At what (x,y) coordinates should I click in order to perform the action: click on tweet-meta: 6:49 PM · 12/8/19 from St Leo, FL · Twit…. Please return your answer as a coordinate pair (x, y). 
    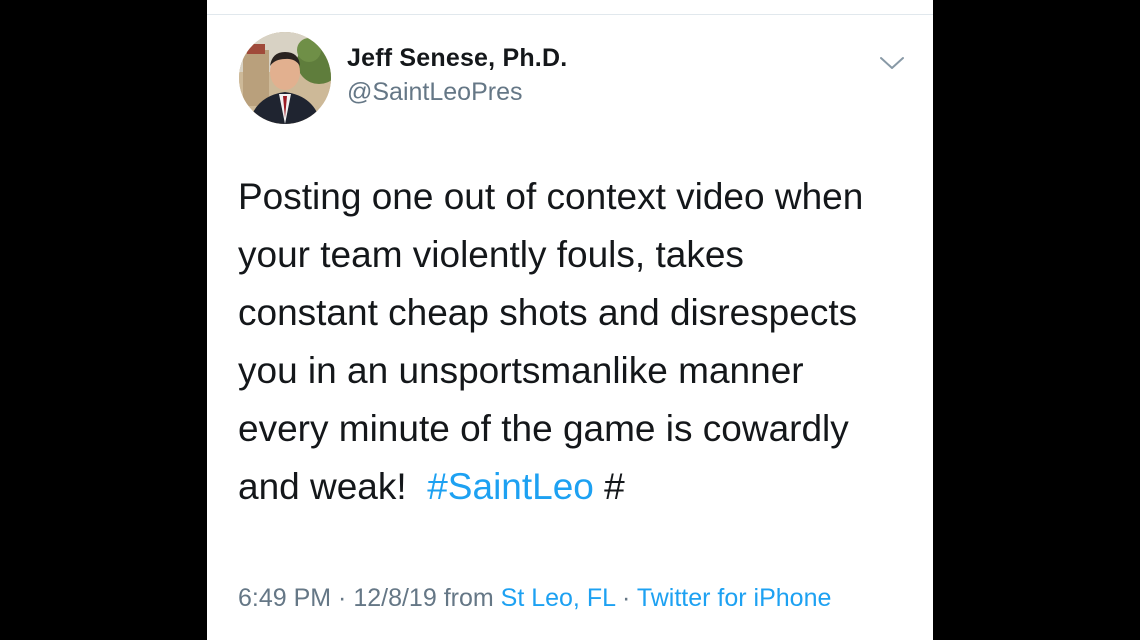
    Looking at the image, I should click on (534, 598).